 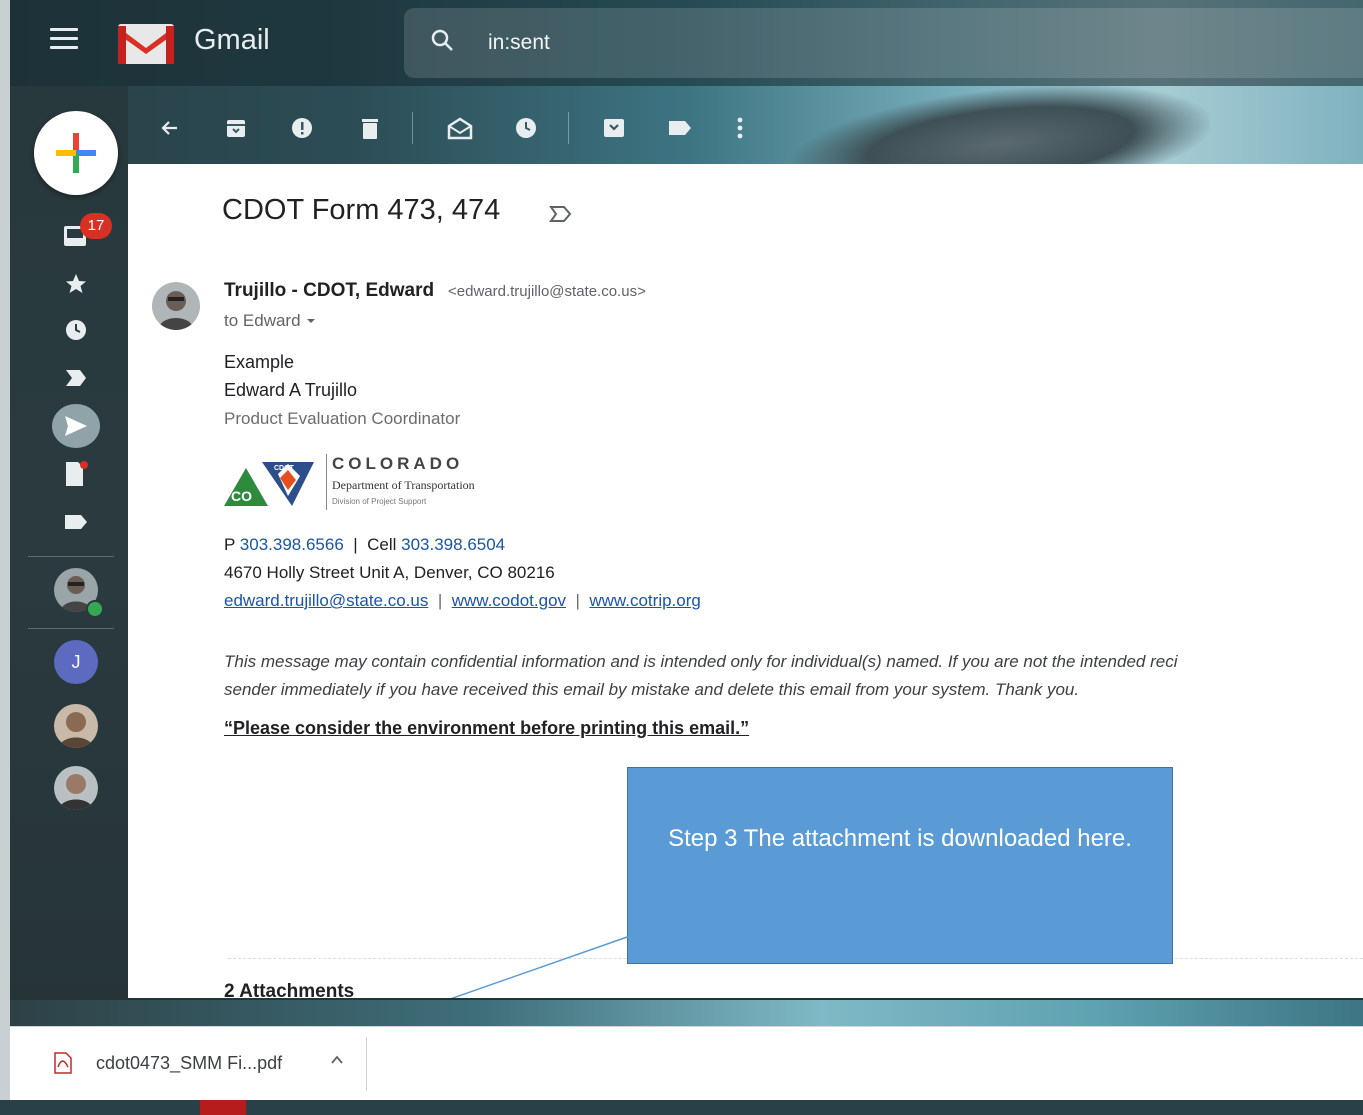 What do you see at coordinates (366, 1064) in the screenshot?
I see `download-bar-divider` at bounding box center [366, 1064].